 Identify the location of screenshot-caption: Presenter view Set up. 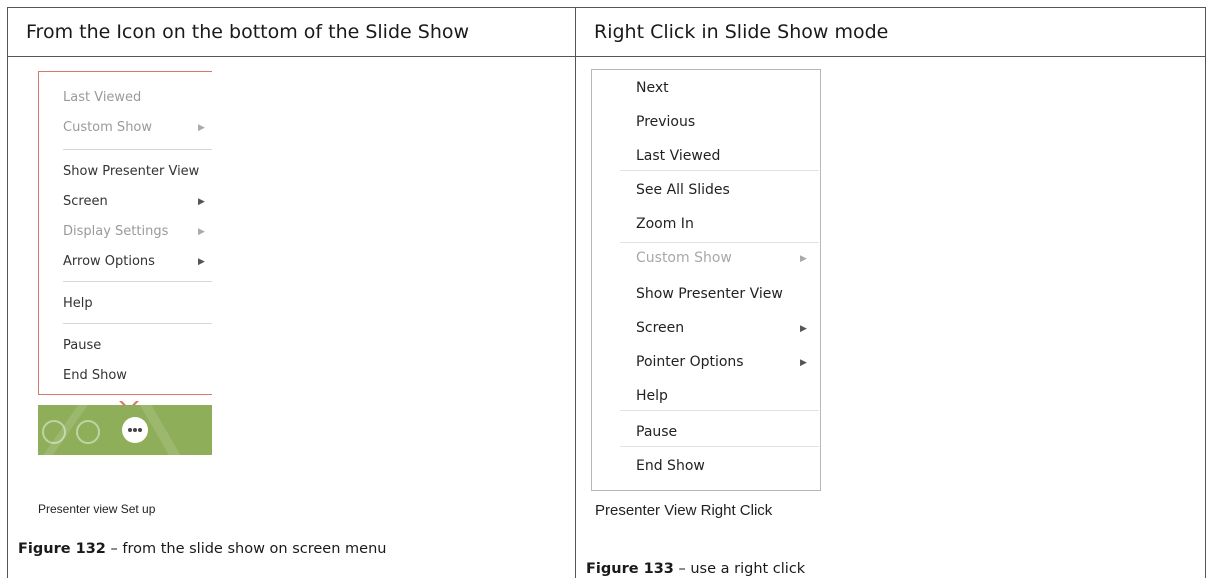
(97, 509).